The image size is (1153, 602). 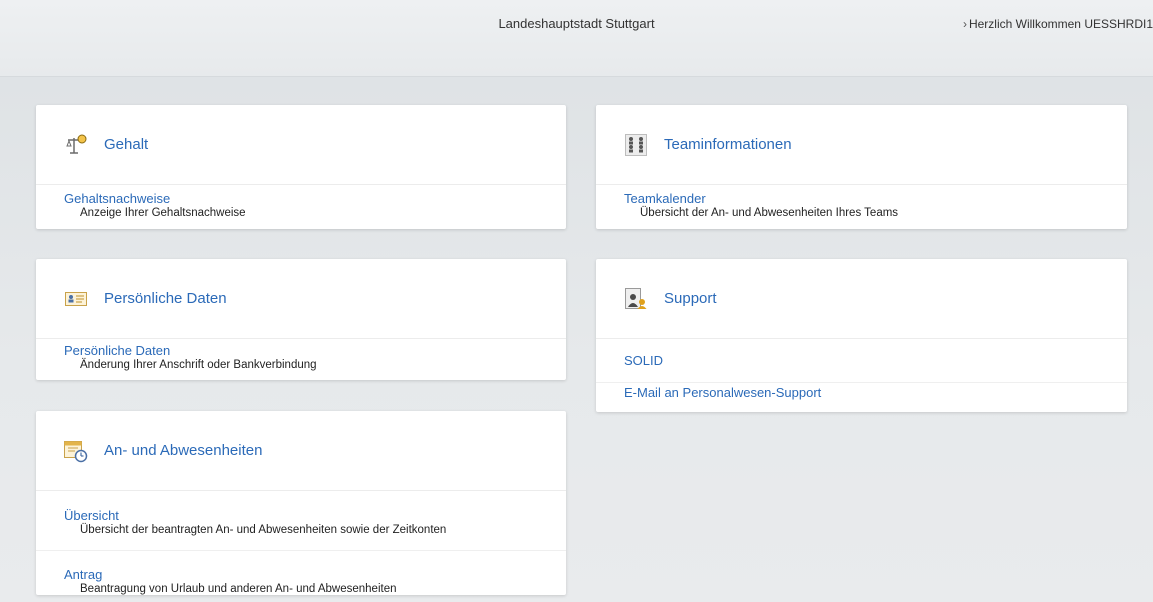 What do you see at coordinates (126, 144) in the screenshot?
I see `card-title-gehalt: Gehalt` at bounding box center [126, 144].